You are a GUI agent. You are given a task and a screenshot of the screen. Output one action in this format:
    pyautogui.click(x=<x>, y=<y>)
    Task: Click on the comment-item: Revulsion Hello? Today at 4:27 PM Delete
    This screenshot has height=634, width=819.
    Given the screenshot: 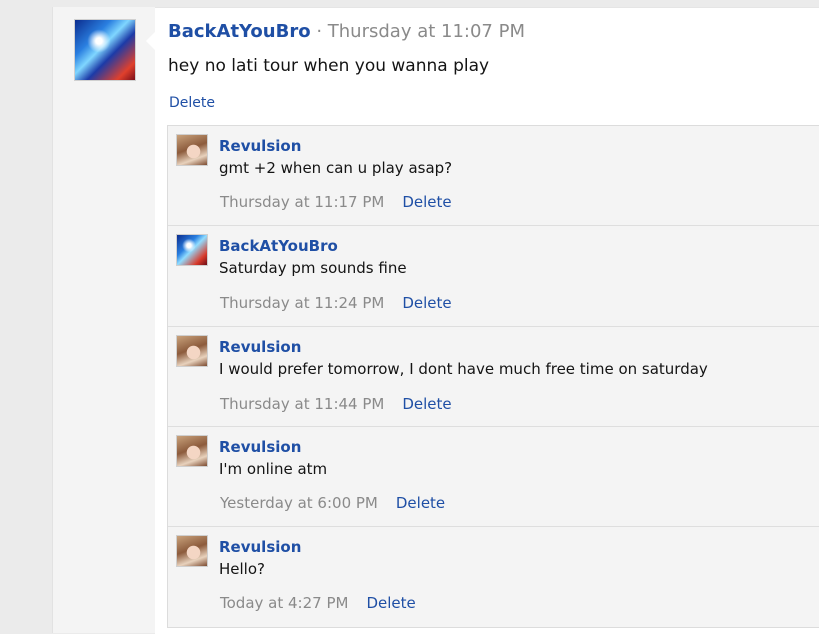 What is the action you would take?
    pyautogui.click(x=493, y=577)
    